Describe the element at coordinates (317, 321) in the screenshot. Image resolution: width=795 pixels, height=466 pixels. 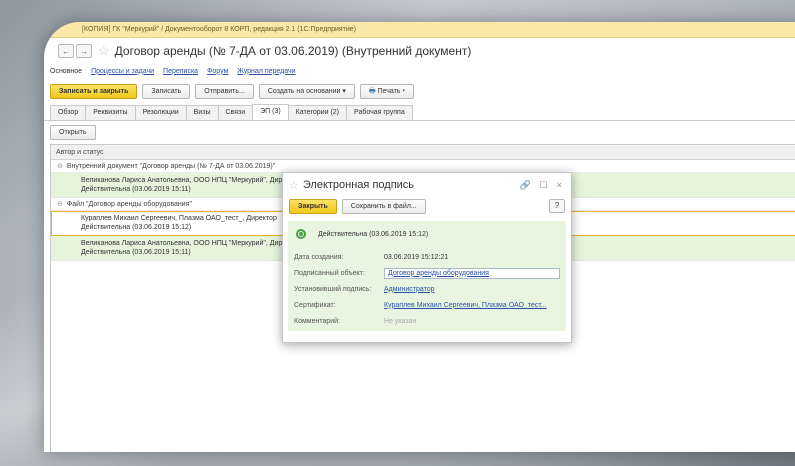
I see `comment-label: Комментарий:` at that location.